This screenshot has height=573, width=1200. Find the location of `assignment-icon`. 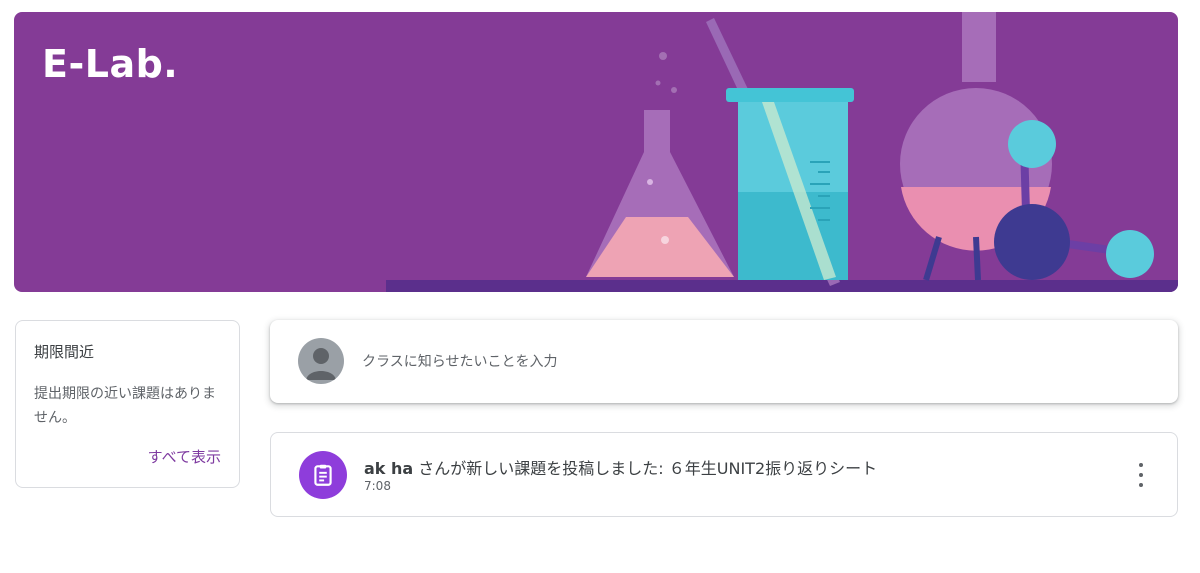

assignment-icon is located at coordinates (323, 475).